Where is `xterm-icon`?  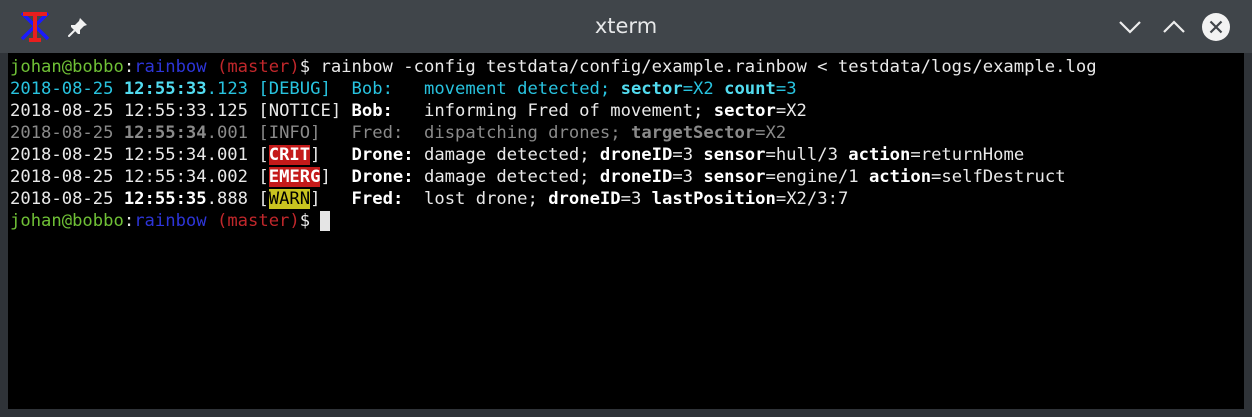
xterm-icon is located at coordinates (35, 26).